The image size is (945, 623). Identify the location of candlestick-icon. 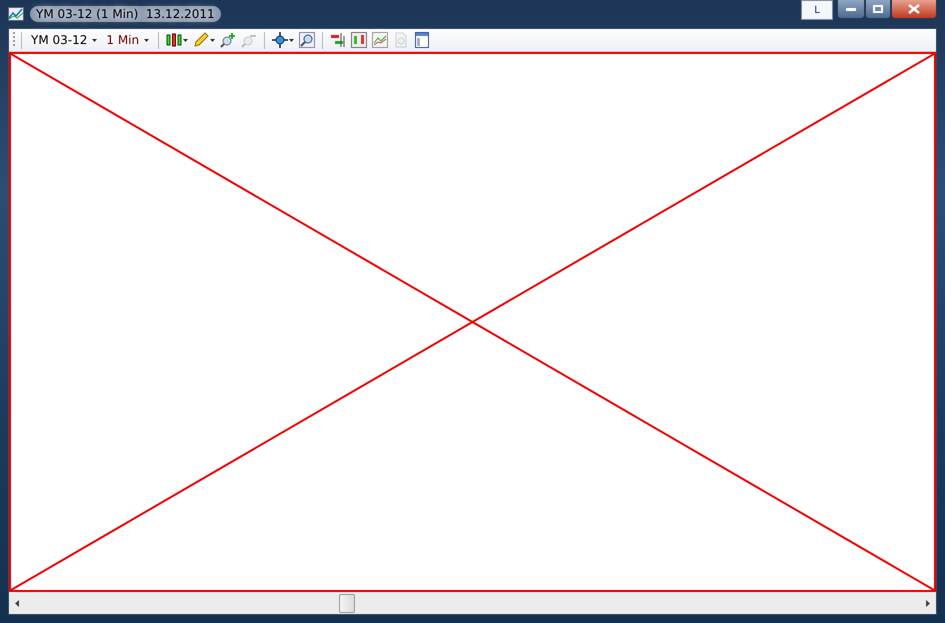
(174, 40).